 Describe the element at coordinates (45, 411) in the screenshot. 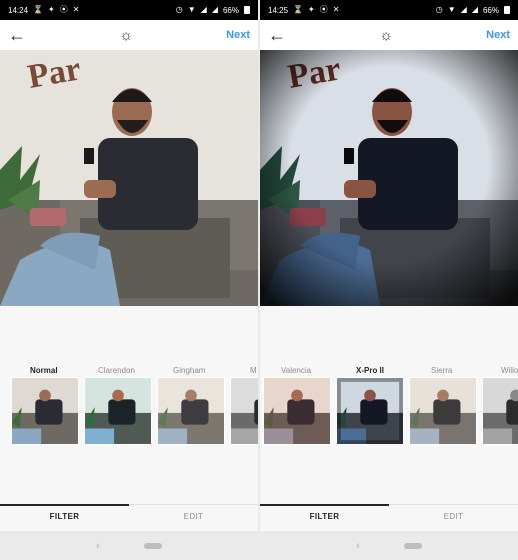

I see `filter-thumb-normal` at that location.